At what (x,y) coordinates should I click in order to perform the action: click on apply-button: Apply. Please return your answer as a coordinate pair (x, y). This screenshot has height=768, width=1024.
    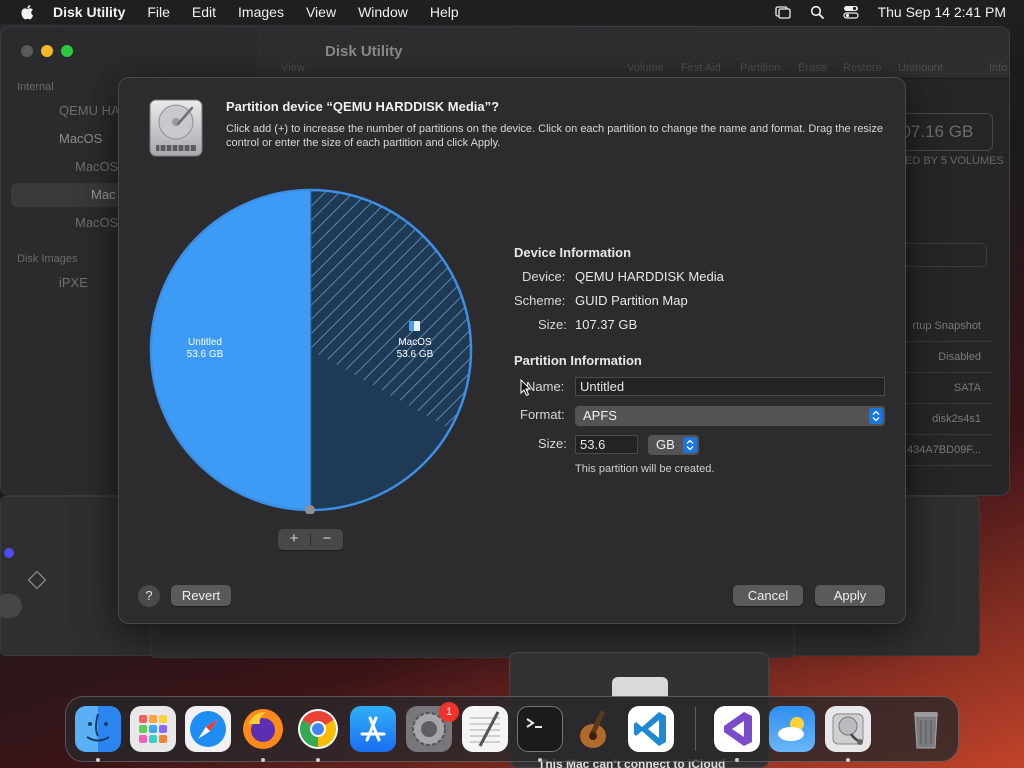
    Looking at the image, I should click on (850, 595).